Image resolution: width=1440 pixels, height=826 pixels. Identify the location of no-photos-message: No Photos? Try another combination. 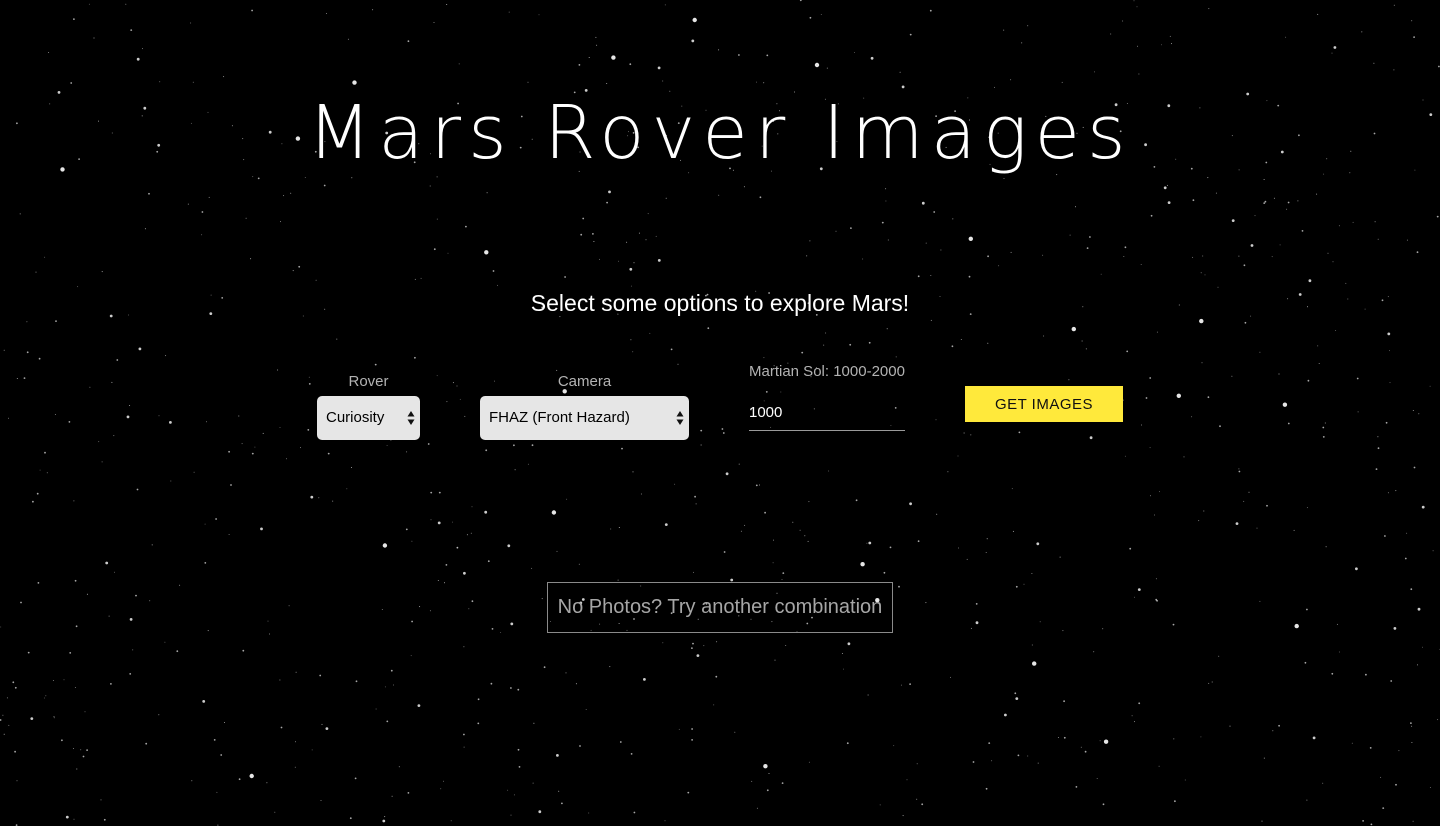
(720, 607).